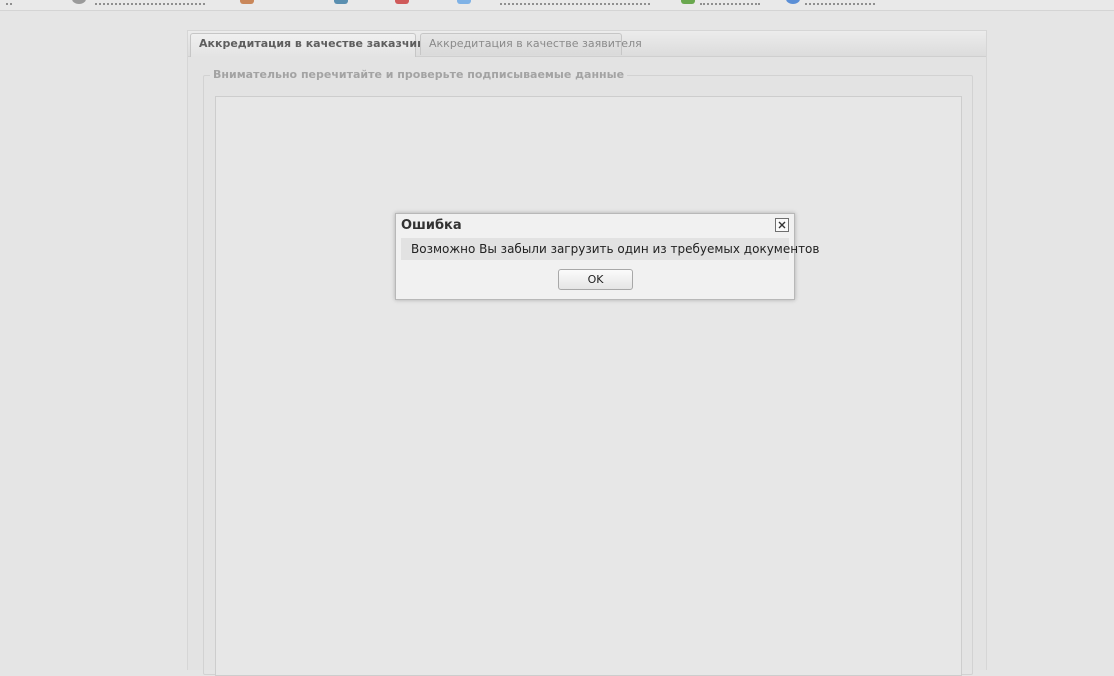 This screenshot has height=676, width=1114. What do you see at coordinates (782, 225) in the screenshot?
I see `close-icon` at bounding box center [782, 225].